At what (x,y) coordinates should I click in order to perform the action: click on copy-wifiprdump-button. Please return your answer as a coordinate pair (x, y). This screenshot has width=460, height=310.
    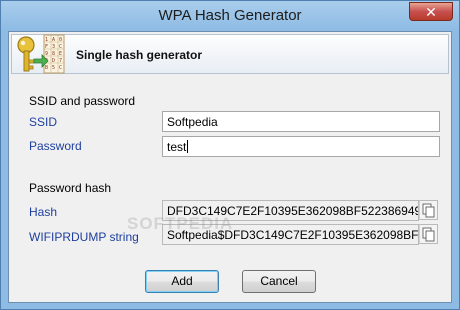
    Looking at the image, I should click on (428, 234).